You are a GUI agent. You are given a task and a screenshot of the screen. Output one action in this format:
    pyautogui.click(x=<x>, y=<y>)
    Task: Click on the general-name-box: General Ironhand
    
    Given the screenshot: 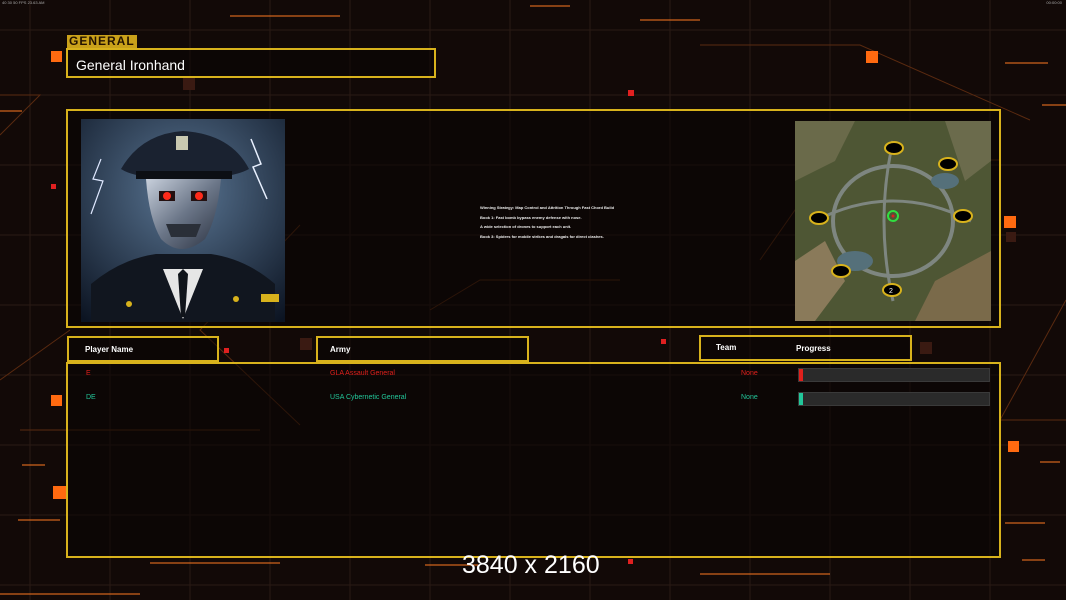 What is the action you would take?
    pyautogui.click(x=251, y=63)
    